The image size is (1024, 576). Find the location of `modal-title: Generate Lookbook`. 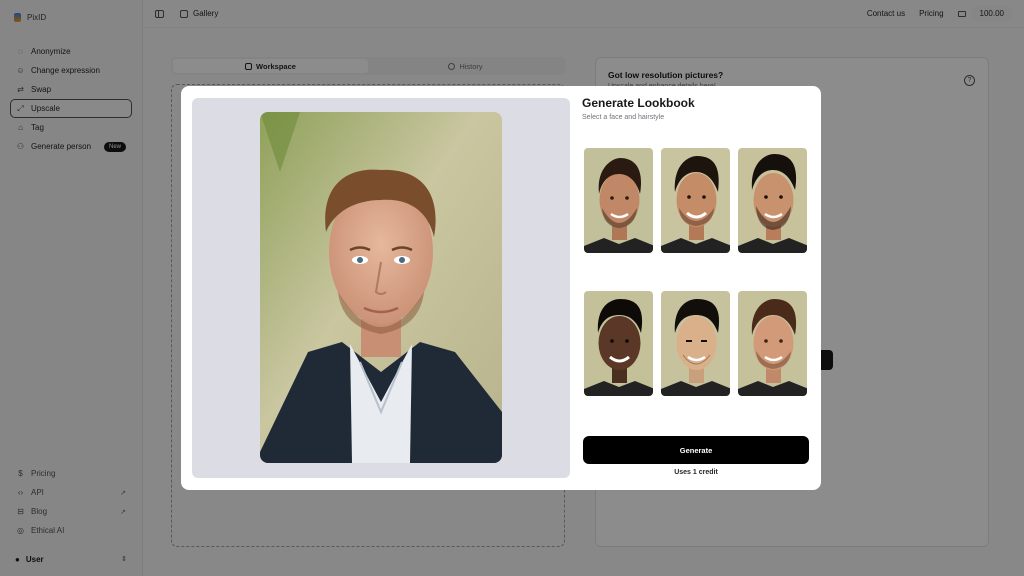

modal-title: Generate Lookbook is located at coordinates (638, 103).